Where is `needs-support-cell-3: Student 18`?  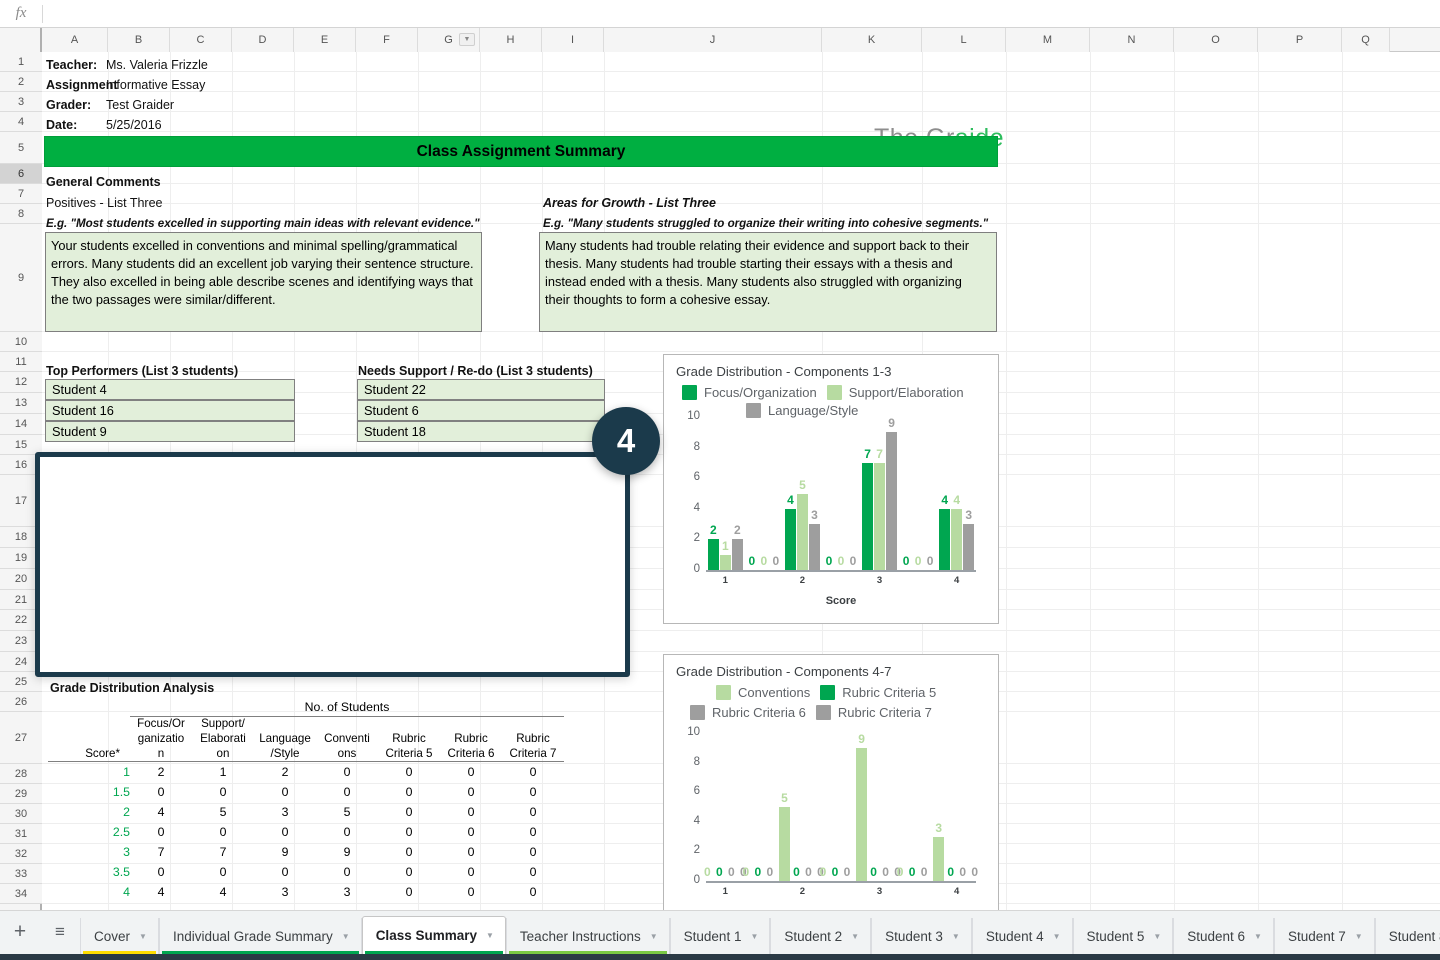
needs-support-cell-3: Student 18 is located at coordinates (481, 431).